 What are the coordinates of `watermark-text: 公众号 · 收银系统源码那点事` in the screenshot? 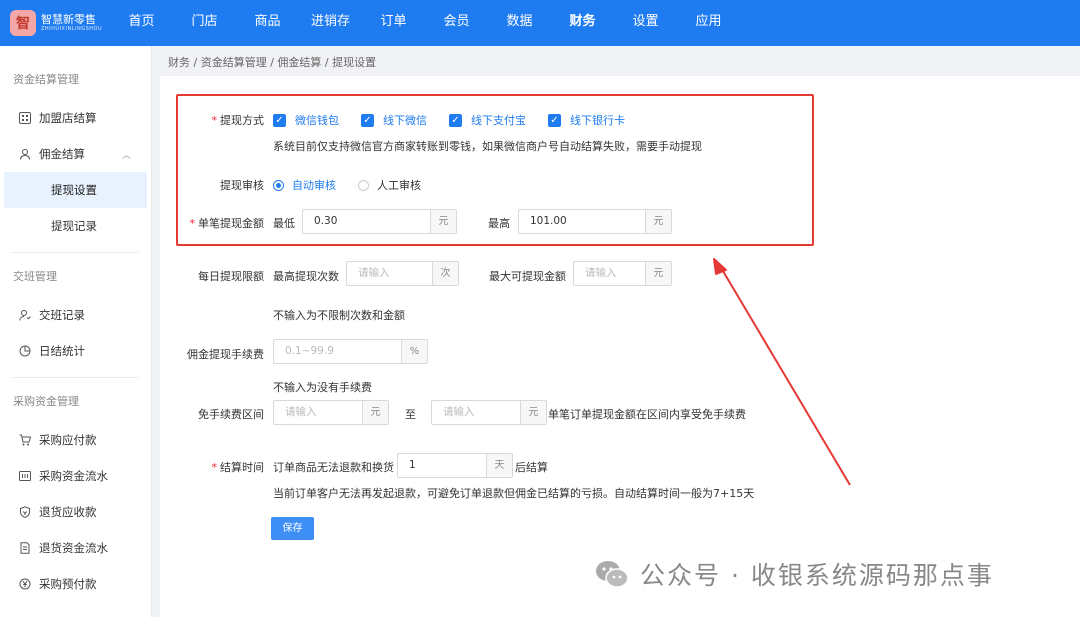 It's located at (817, 575).